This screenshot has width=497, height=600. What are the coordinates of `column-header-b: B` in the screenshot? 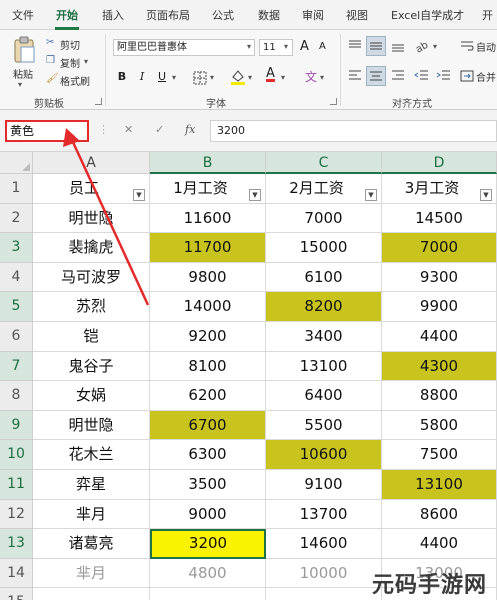 It's located at (208, 163).